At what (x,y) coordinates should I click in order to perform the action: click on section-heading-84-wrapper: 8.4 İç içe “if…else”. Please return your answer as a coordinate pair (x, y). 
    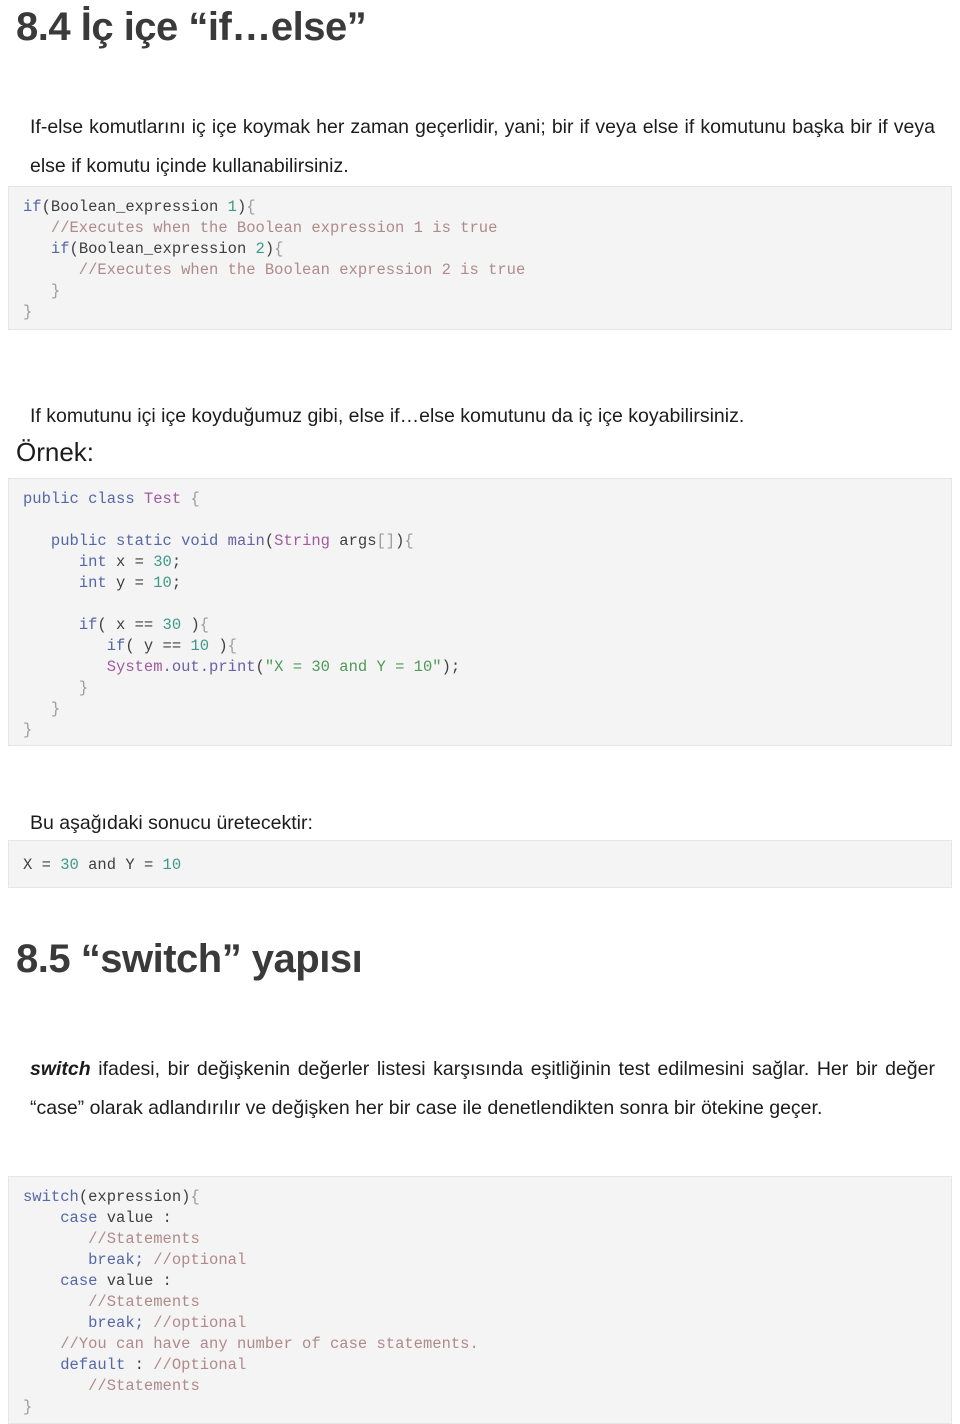
    Looking at the image, I should click on (191, 27).